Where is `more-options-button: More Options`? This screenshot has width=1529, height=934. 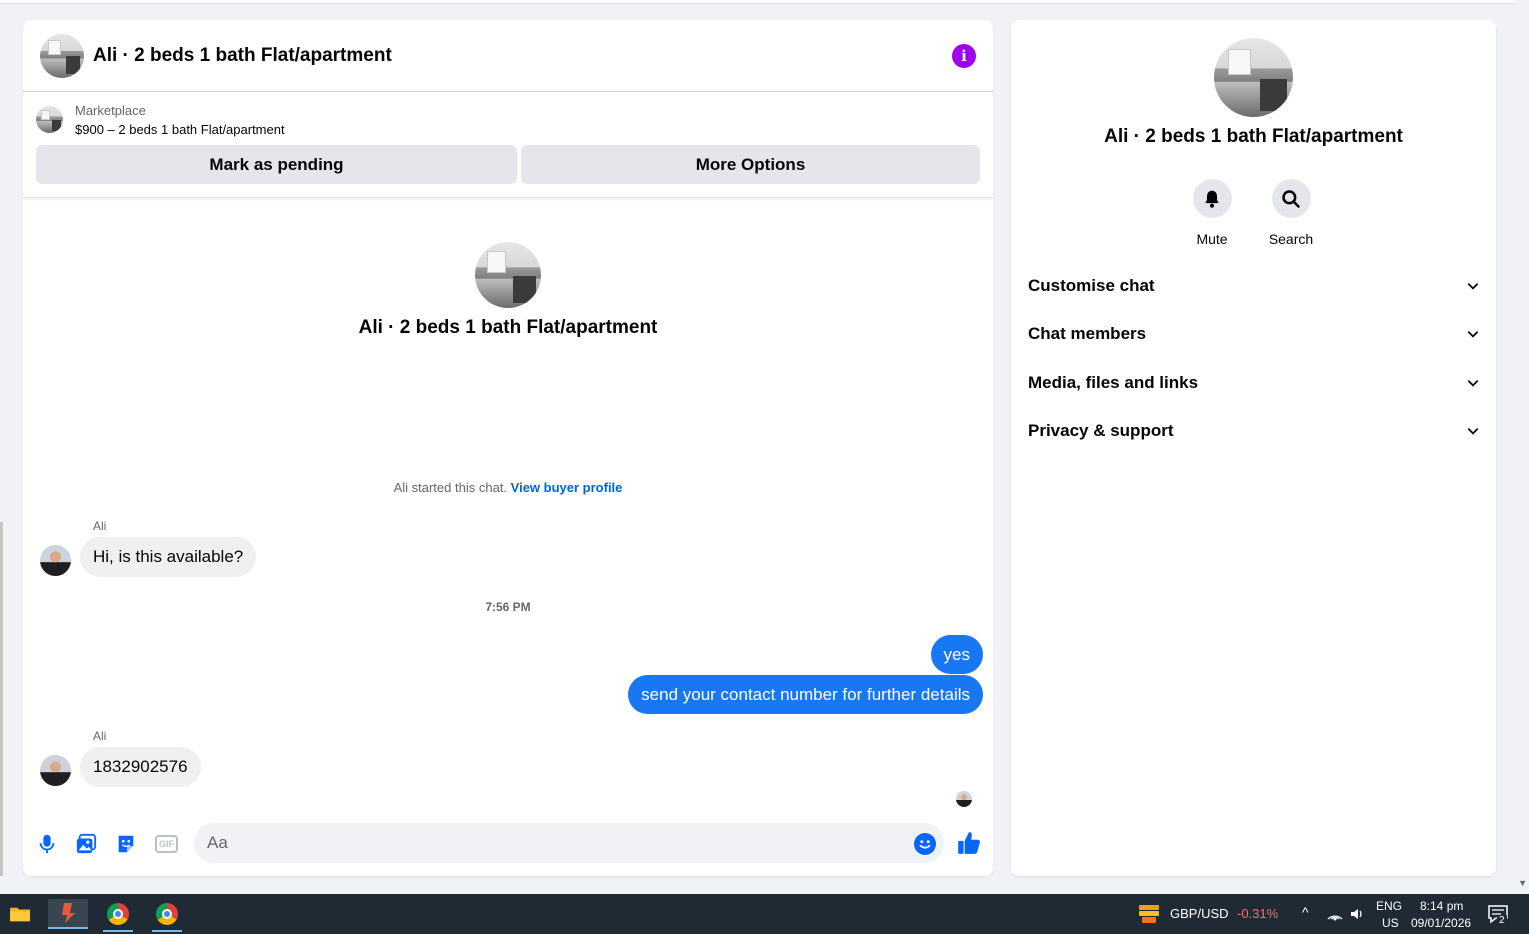
more-options-button: More Options is located at coordinates (750, 164).